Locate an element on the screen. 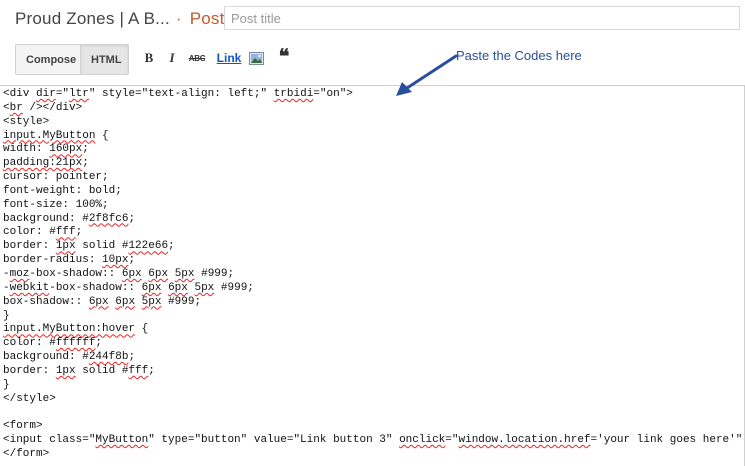 Image resolution: width=745 pixels, height=466 pixels. code-line: font-size: 100%; is located at coordinates (56, 204).